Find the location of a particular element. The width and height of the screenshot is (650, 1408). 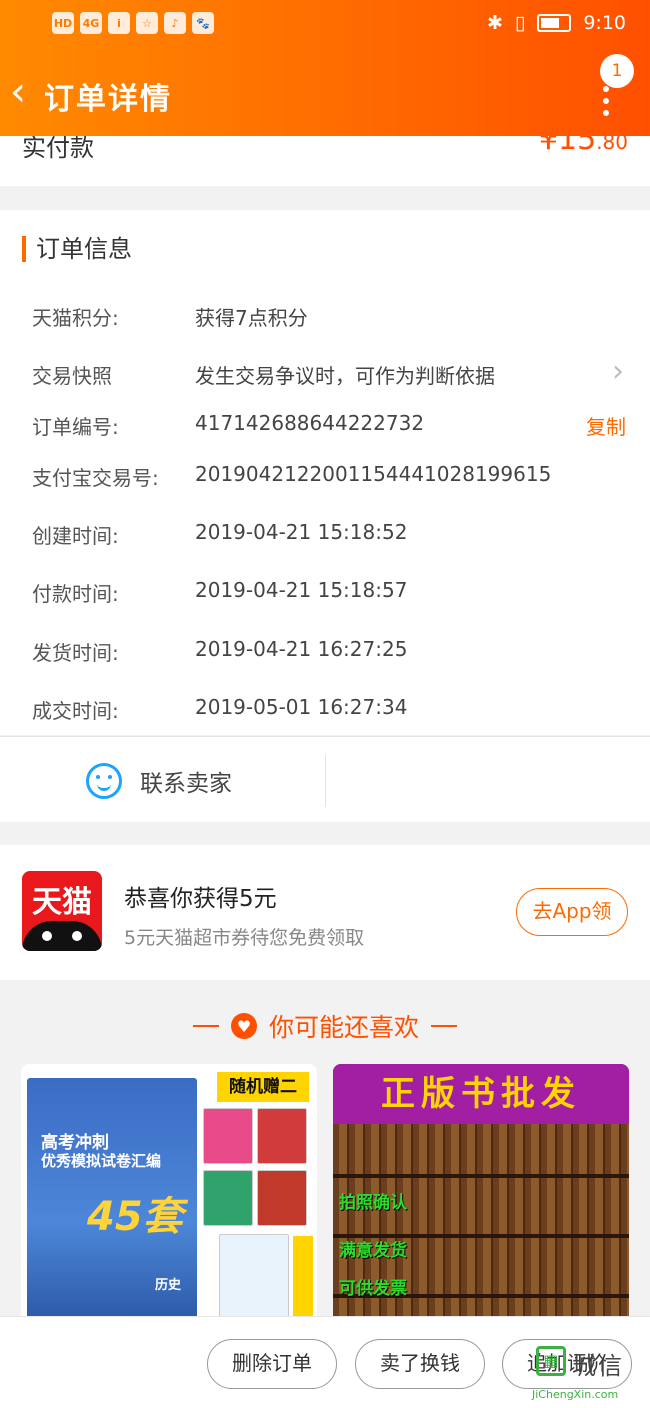

paw-app-icon: 🐾 is located at coordinates (203, 23).